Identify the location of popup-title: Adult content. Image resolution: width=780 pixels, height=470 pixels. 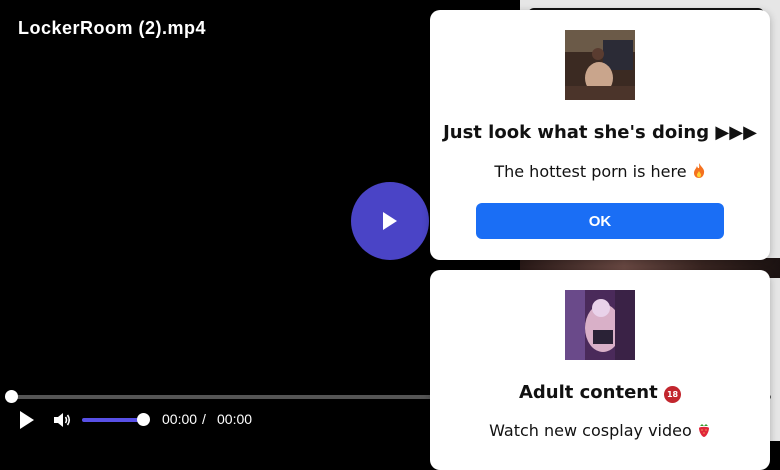
(588, 392).